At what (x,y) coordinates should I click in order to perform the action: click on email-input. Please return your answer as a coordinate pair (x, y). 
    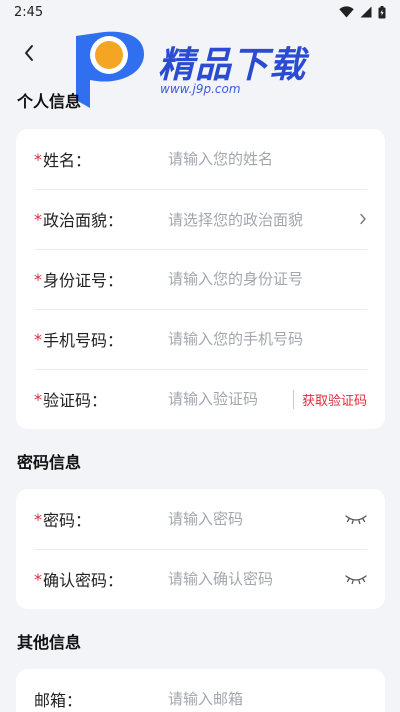
    Looking at the image, I should click on (267, 699).